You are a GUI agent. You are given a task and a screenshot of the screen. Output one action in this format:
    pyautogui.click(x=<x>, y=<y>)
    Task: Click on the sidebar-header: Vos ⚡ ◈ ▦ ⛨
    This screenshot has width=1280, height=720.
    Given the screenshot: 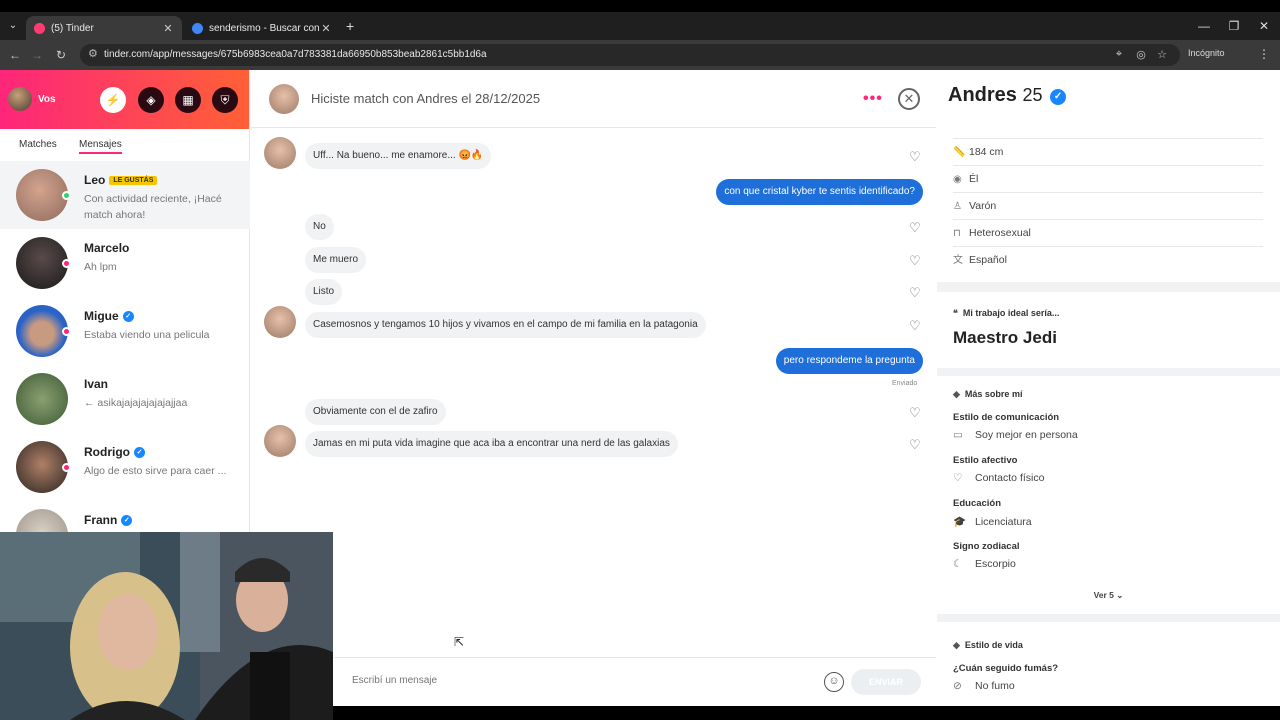 What is the action you would take?
    pyautogui.click(x=124, y=99)
    